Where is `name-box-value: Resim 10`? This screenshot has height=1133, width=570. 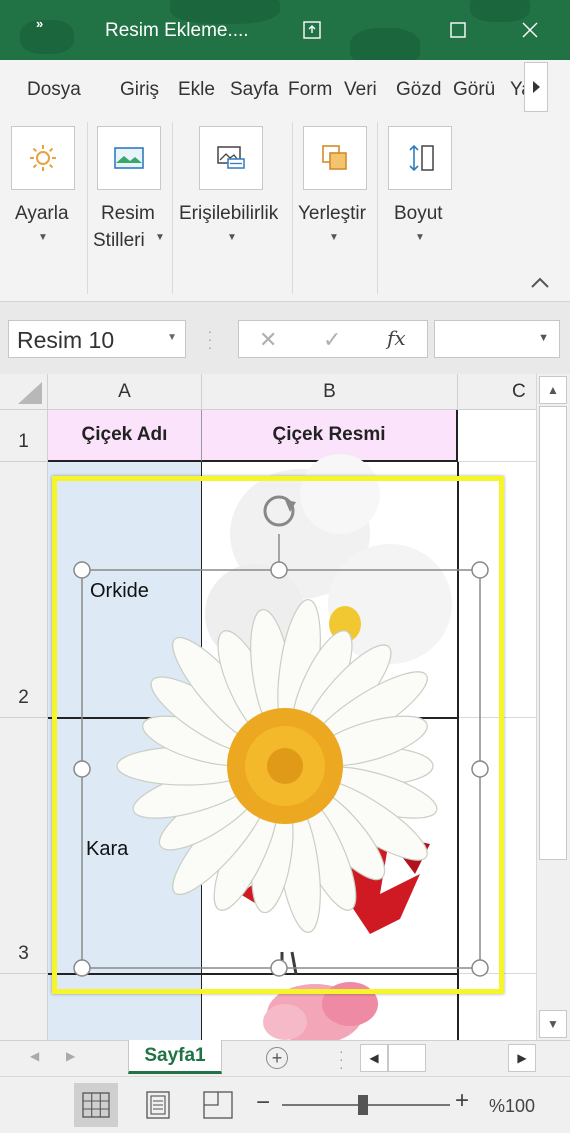
name-box-value: Resim 10 is located at coordinates (66, 340).